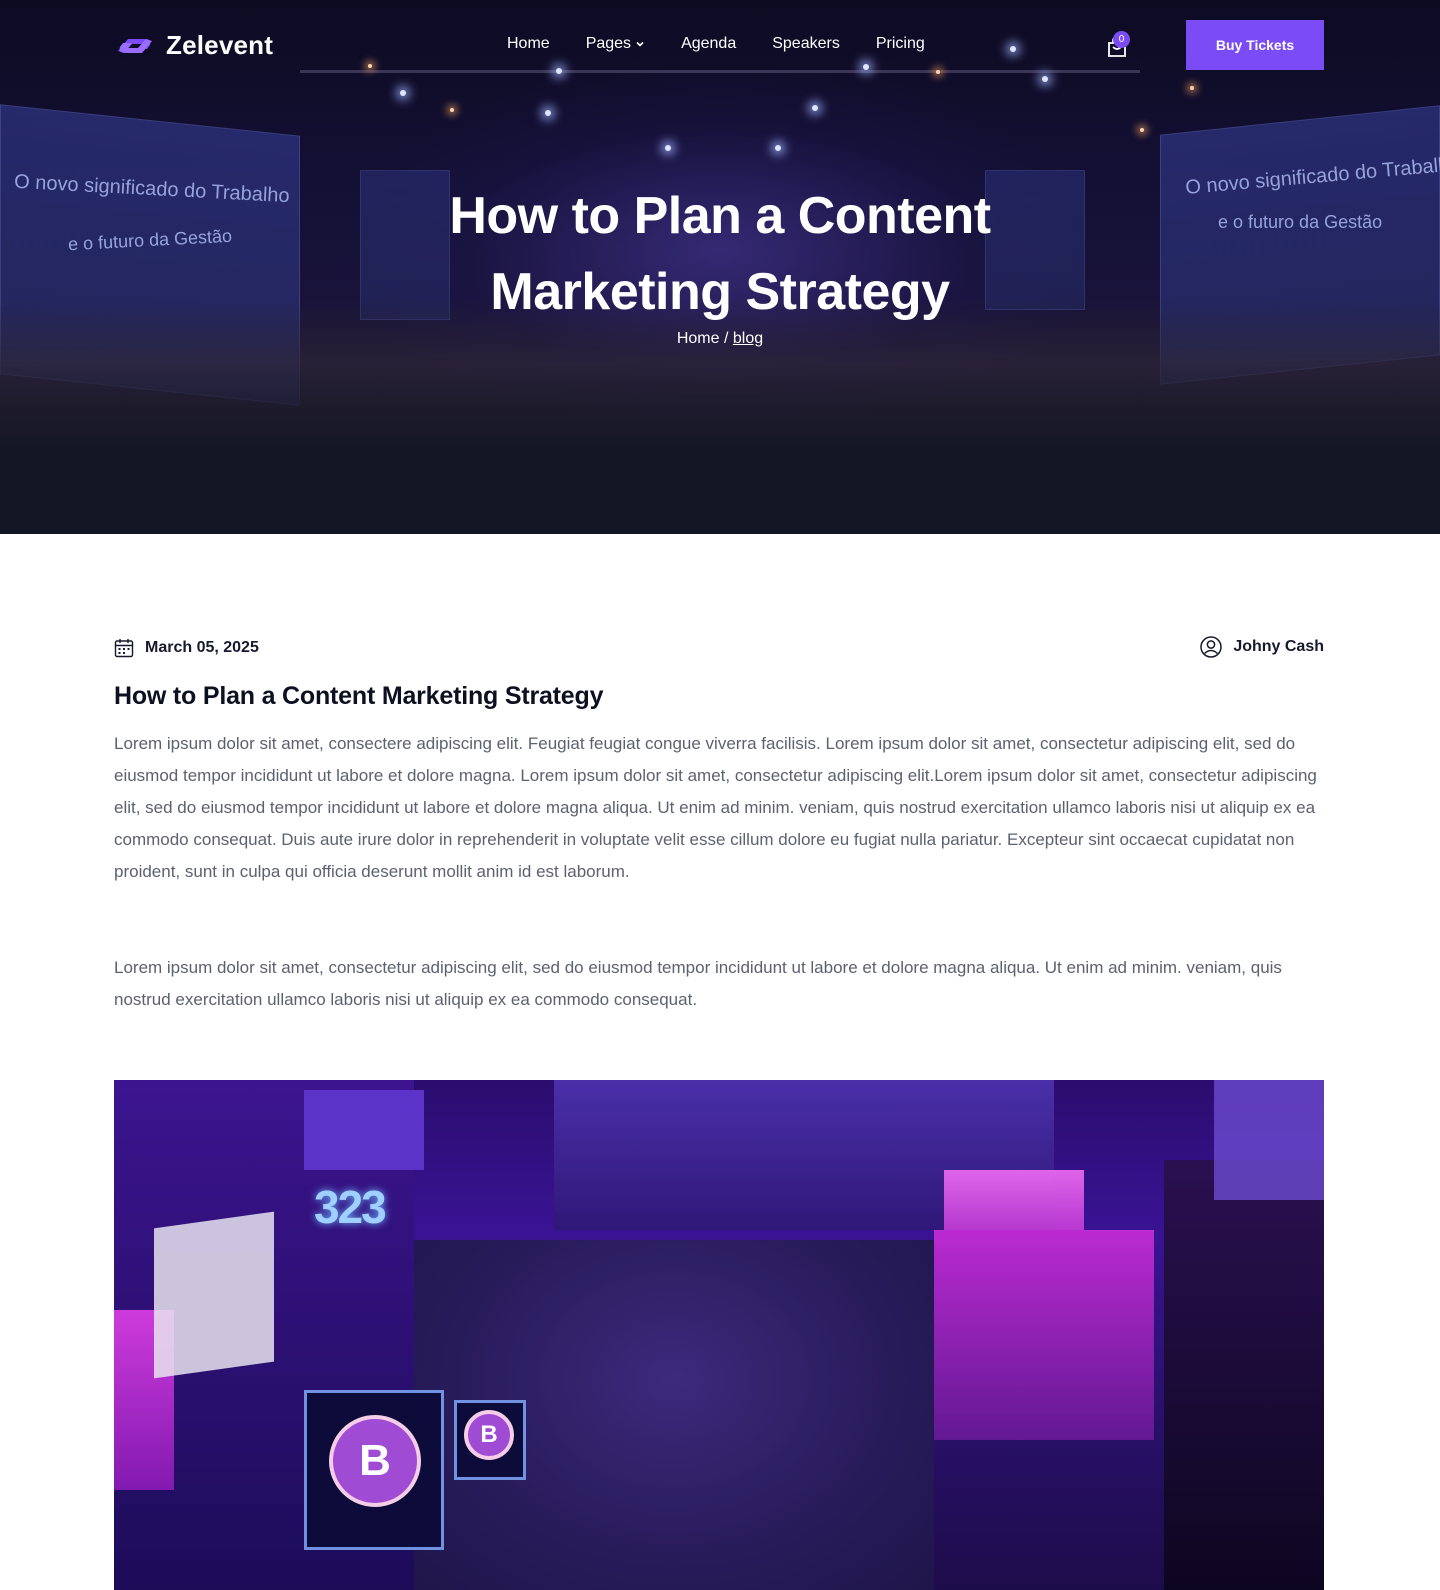 This screenshot has width=1440, height=1590. I want to click on post-date: March 05, 2025, so click(186, 648).